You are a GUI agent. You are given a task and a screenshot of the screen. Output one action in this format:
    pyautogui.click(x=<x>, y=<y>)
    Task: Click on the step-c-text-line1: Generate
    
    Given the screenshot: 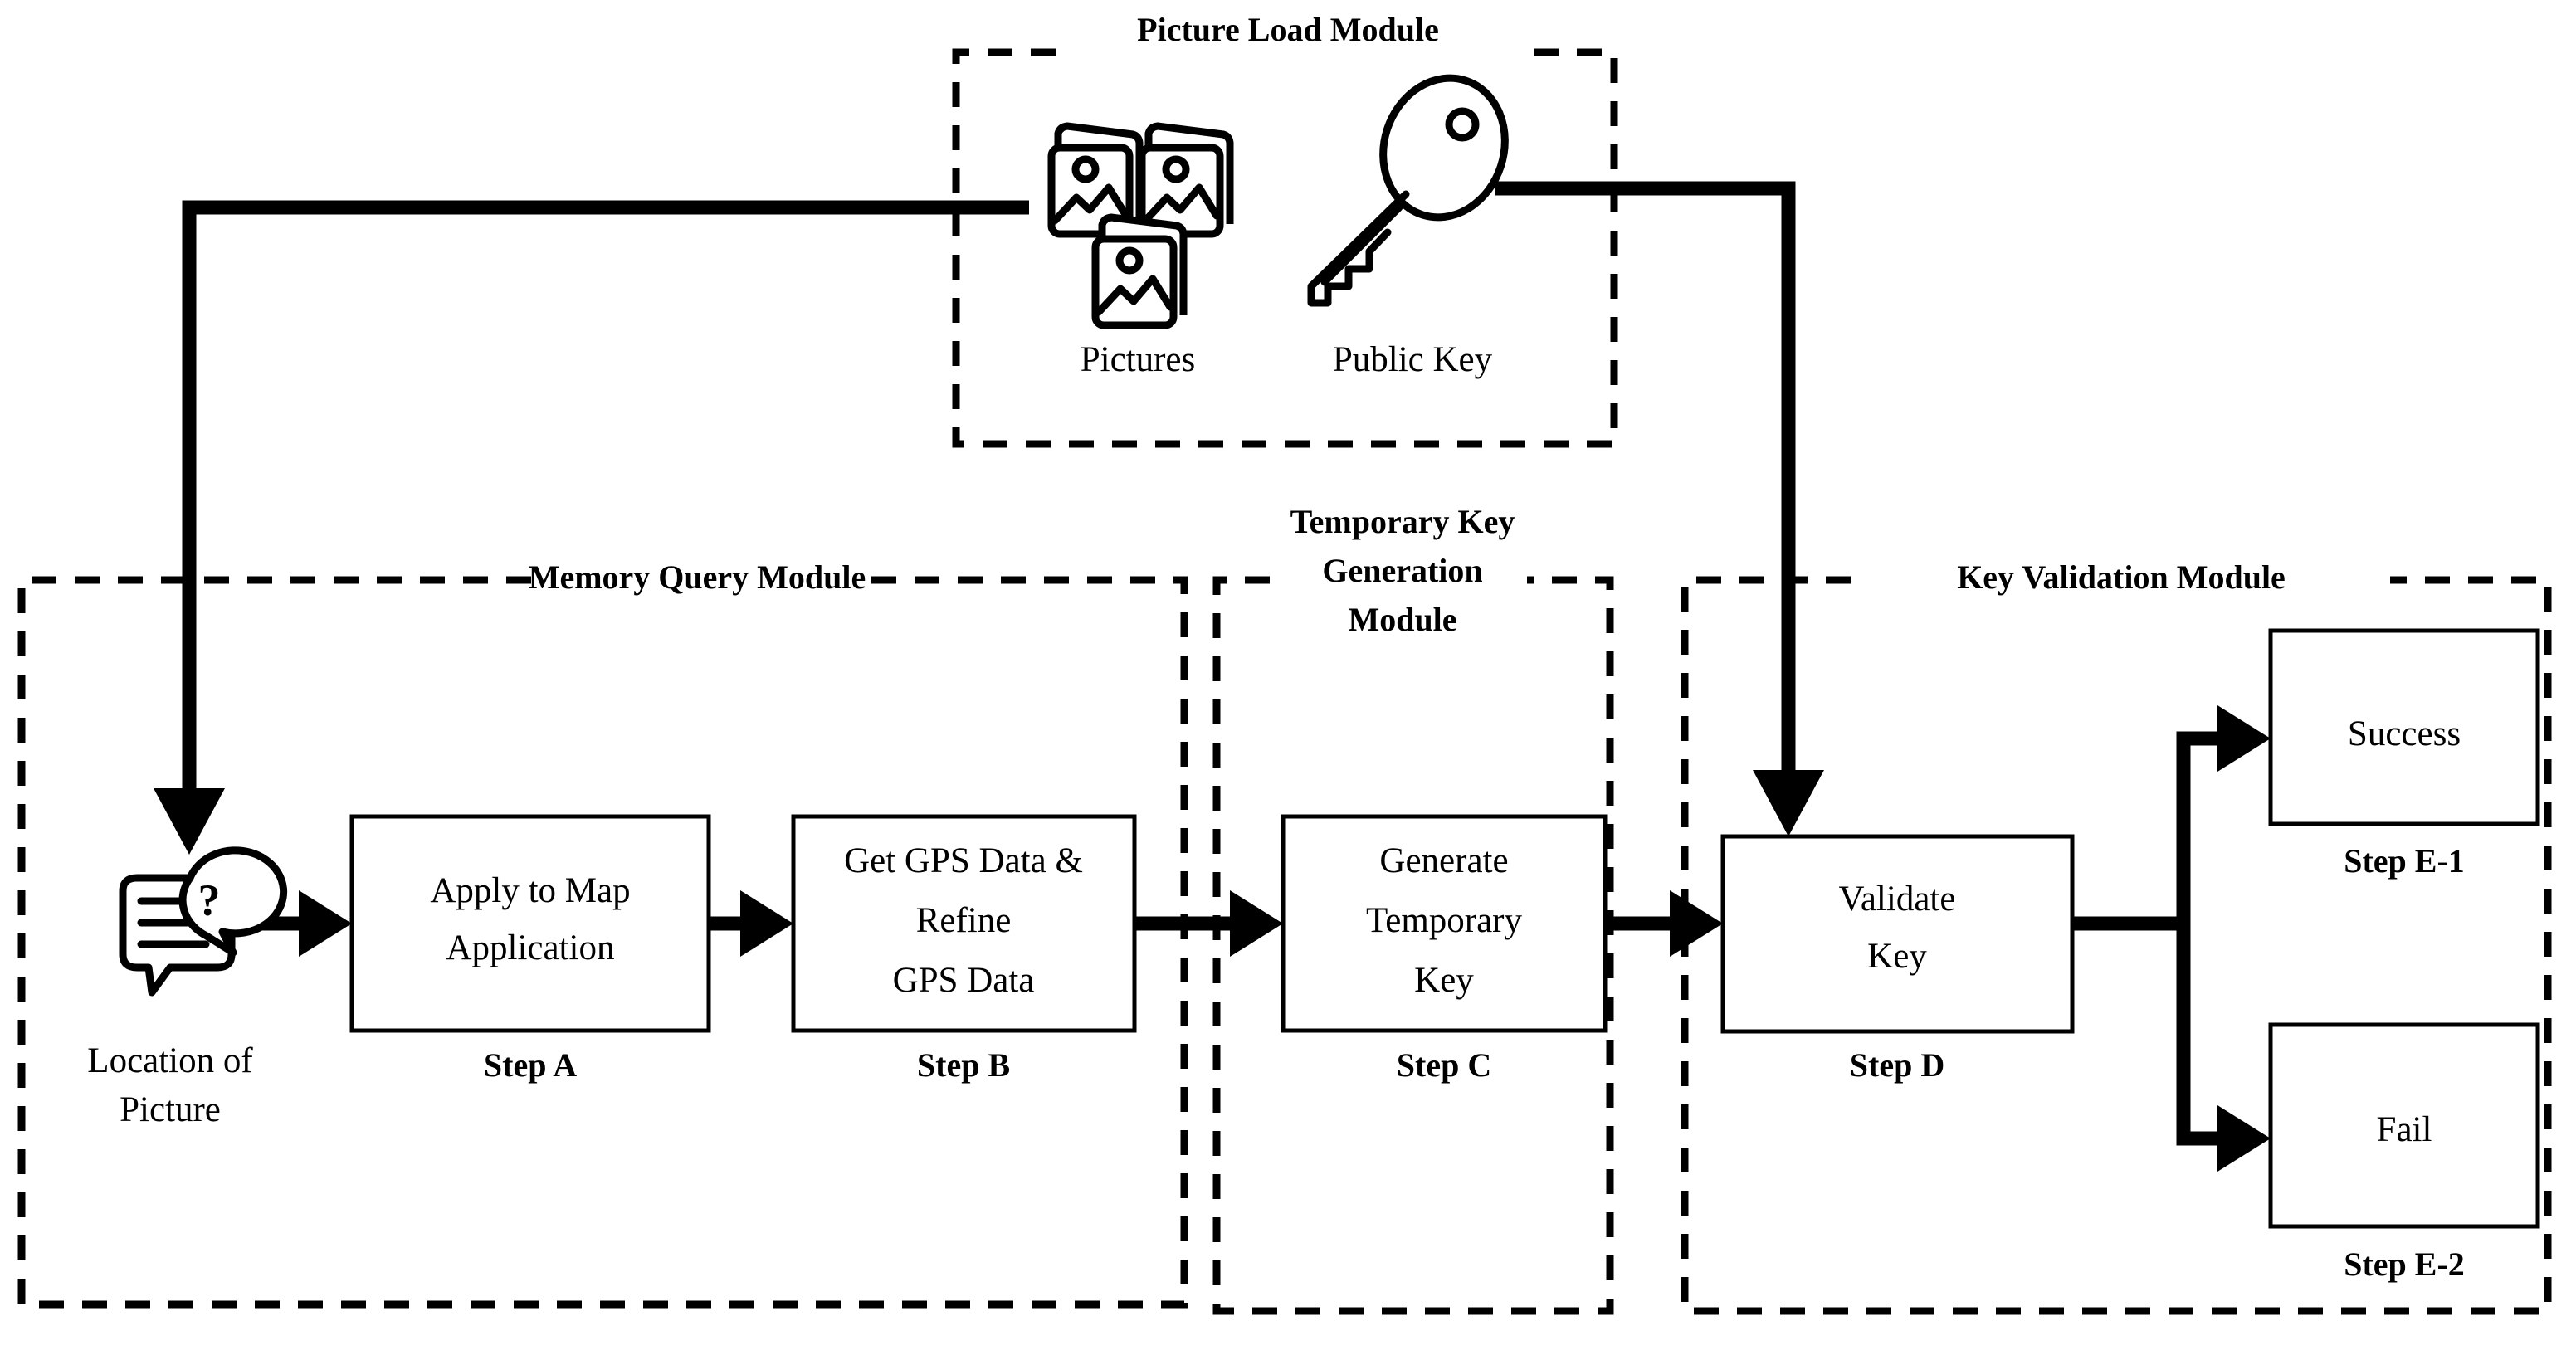 What is the action you would take?
    pyautogui.click(x=1444, y=860)
    